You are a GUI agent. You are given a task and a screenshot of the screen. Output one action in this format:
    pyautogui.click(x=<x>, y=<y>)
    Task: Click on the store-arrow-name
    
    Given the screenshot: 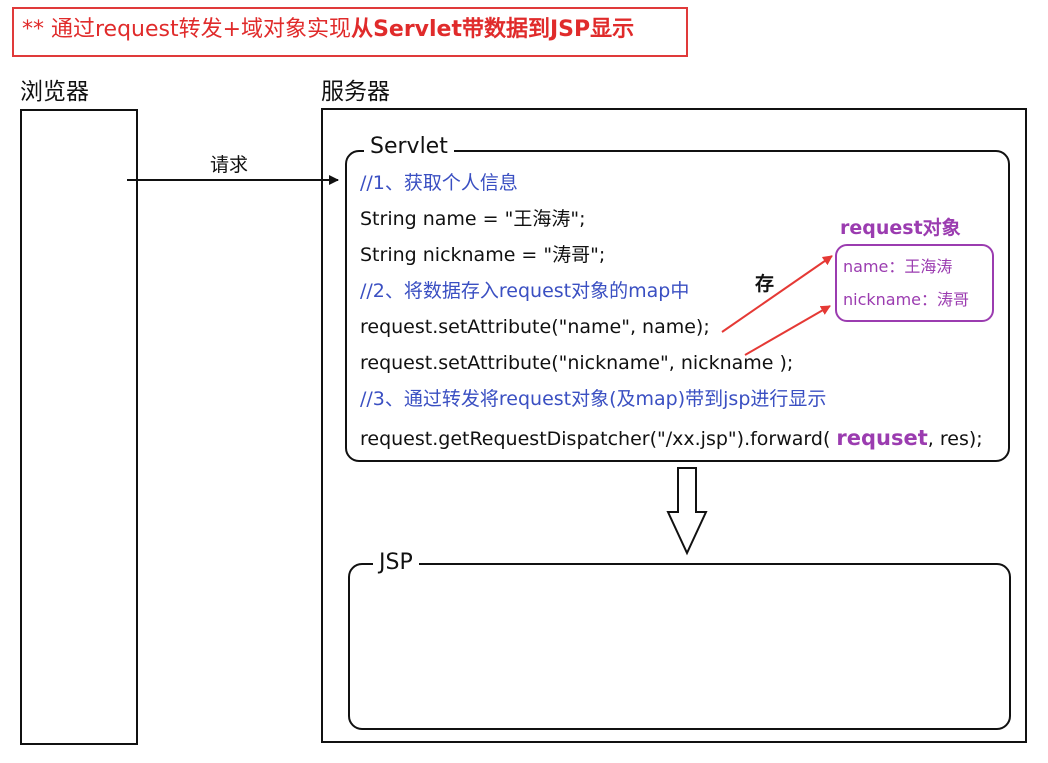 What is the action you would take?
    pyautogui.click(x=777, y=294)
    